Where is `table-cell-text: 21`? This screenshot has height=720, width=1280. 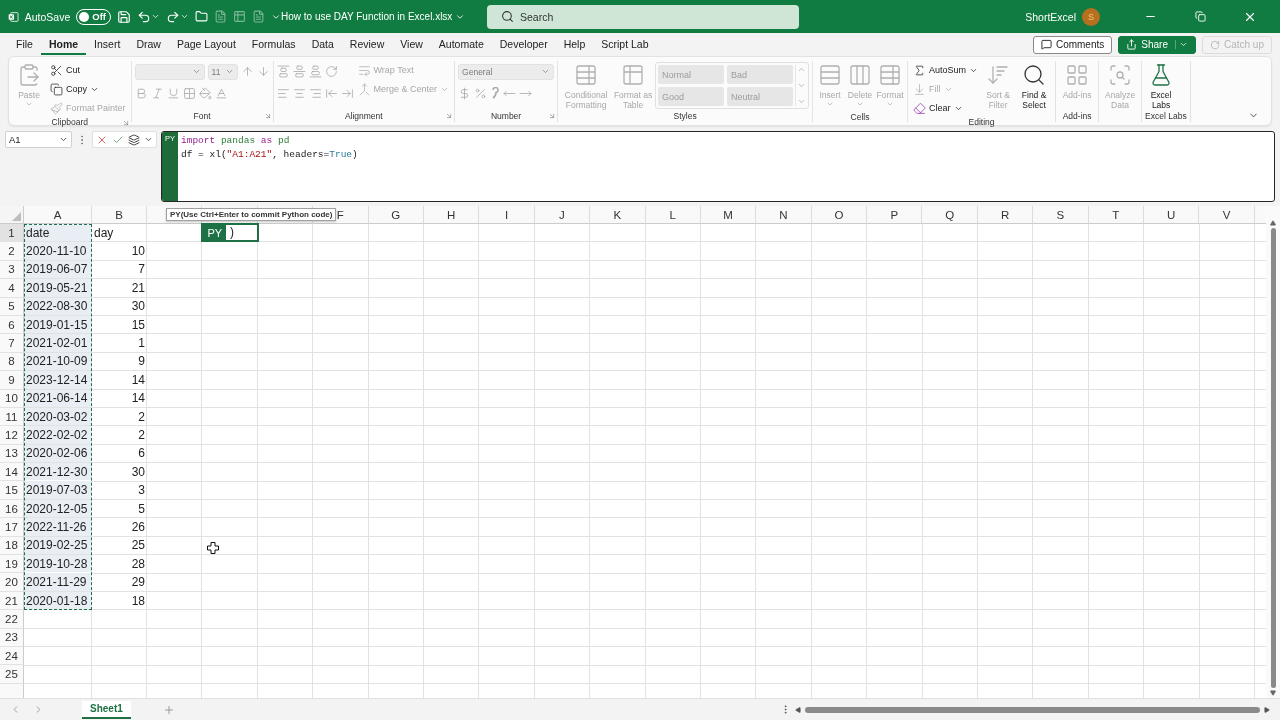
table-cell-text: 21 is located at coordinates (138, 288).